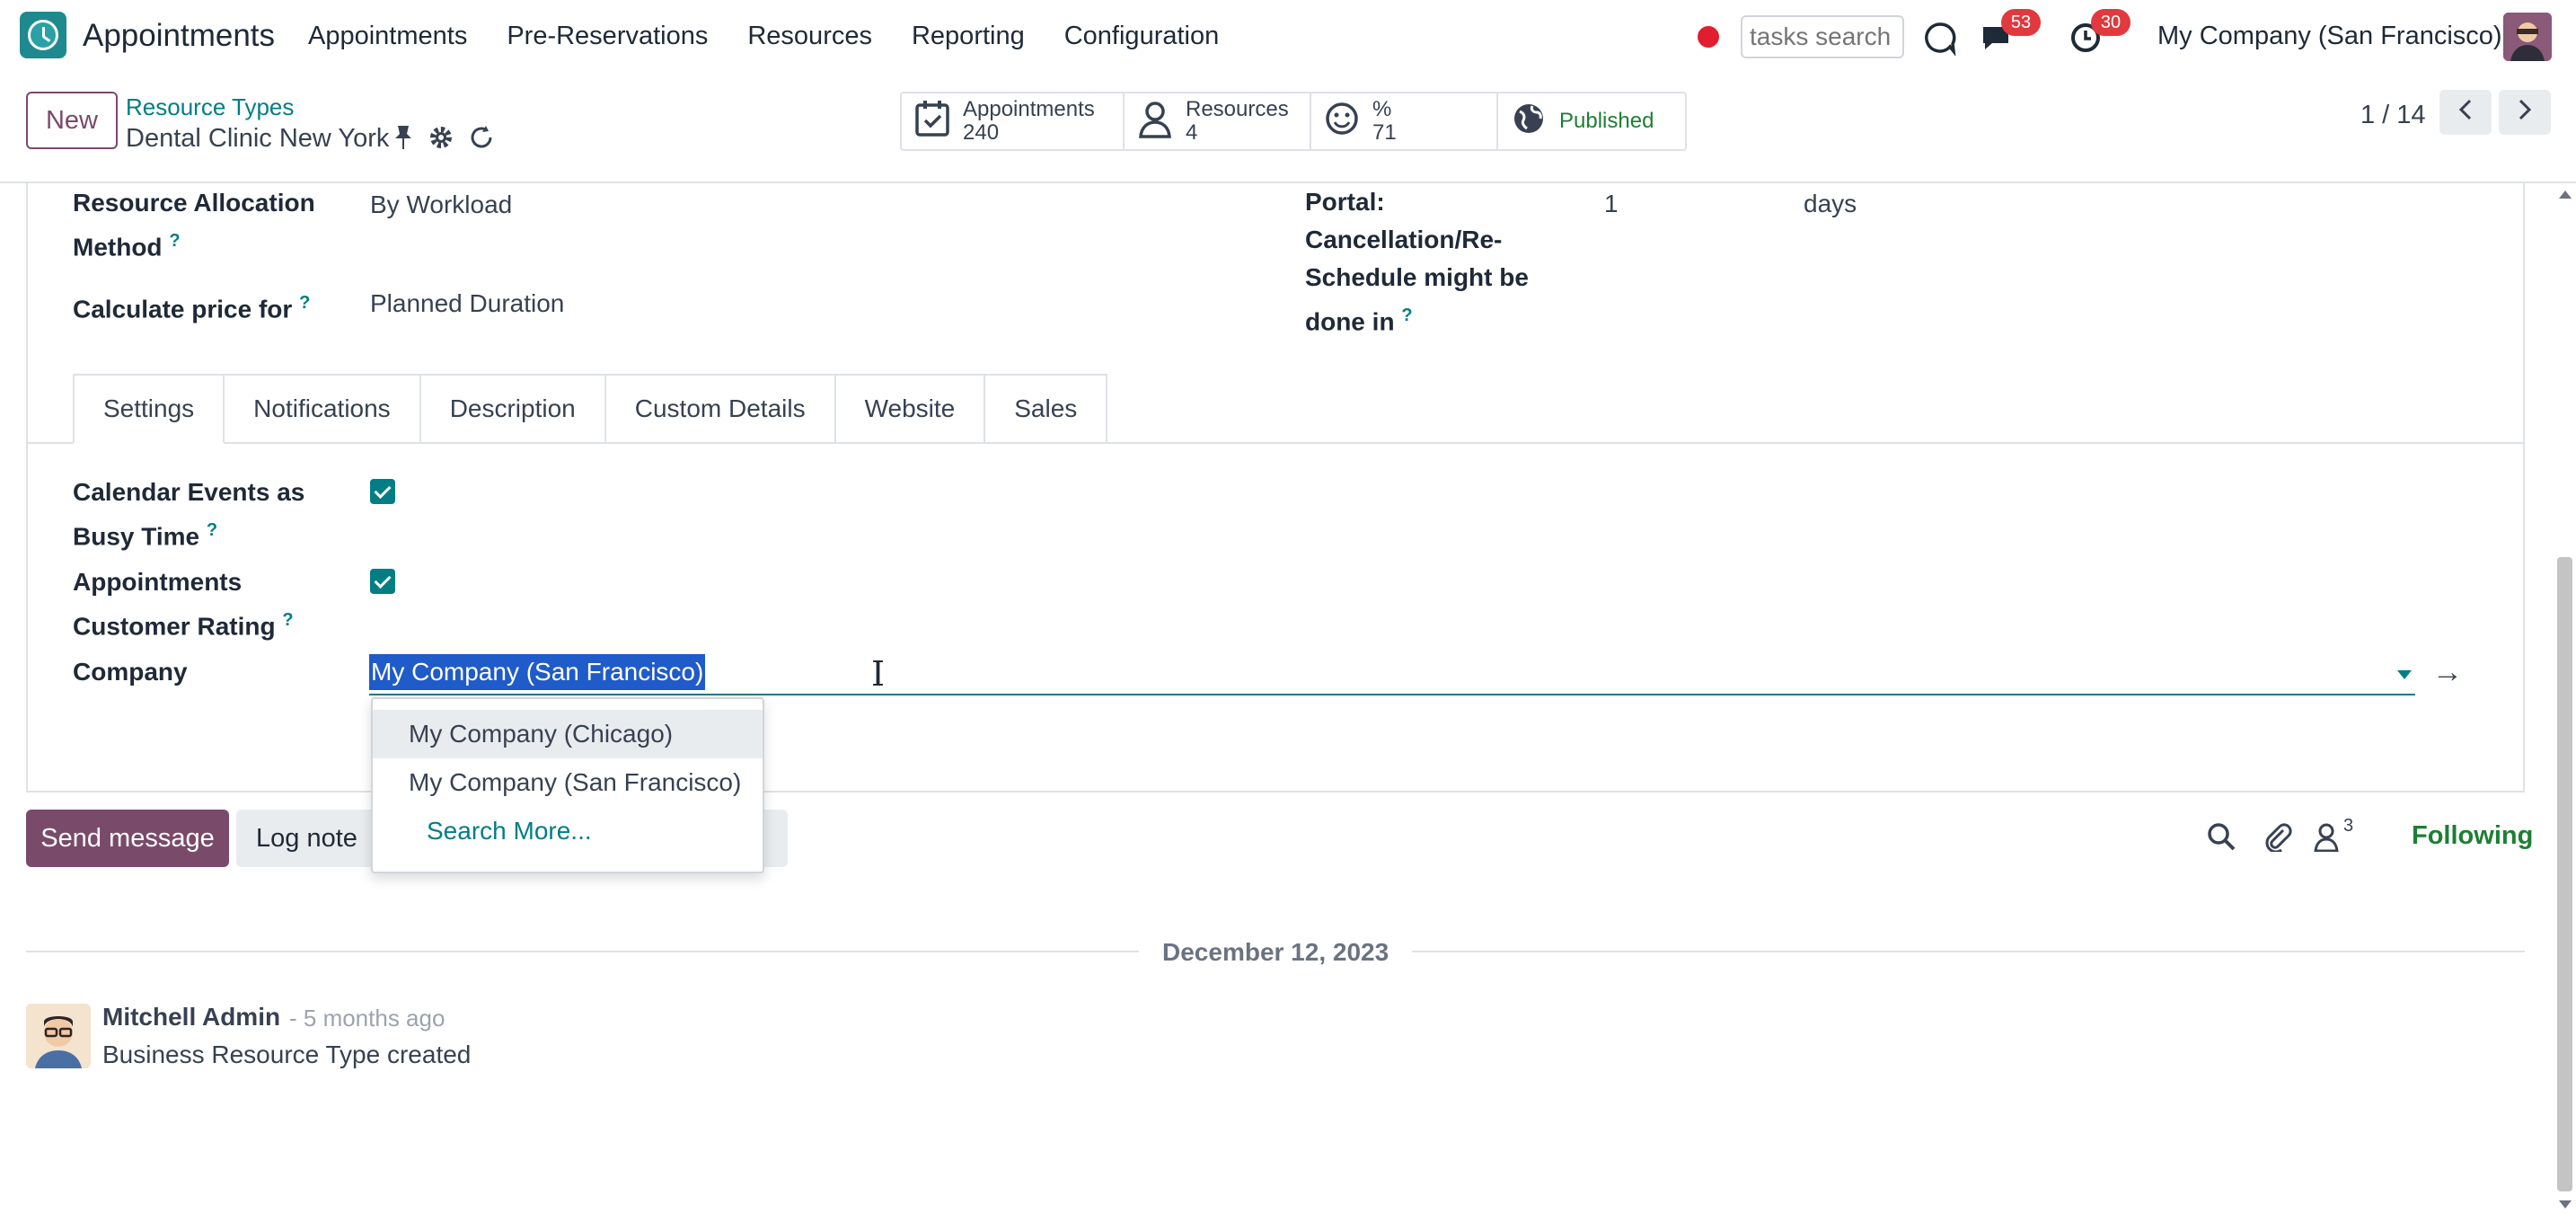 The width and height of the screenshot is (2576, 1222). I want to click on tab-sales: Sales, so click(1046, 409).